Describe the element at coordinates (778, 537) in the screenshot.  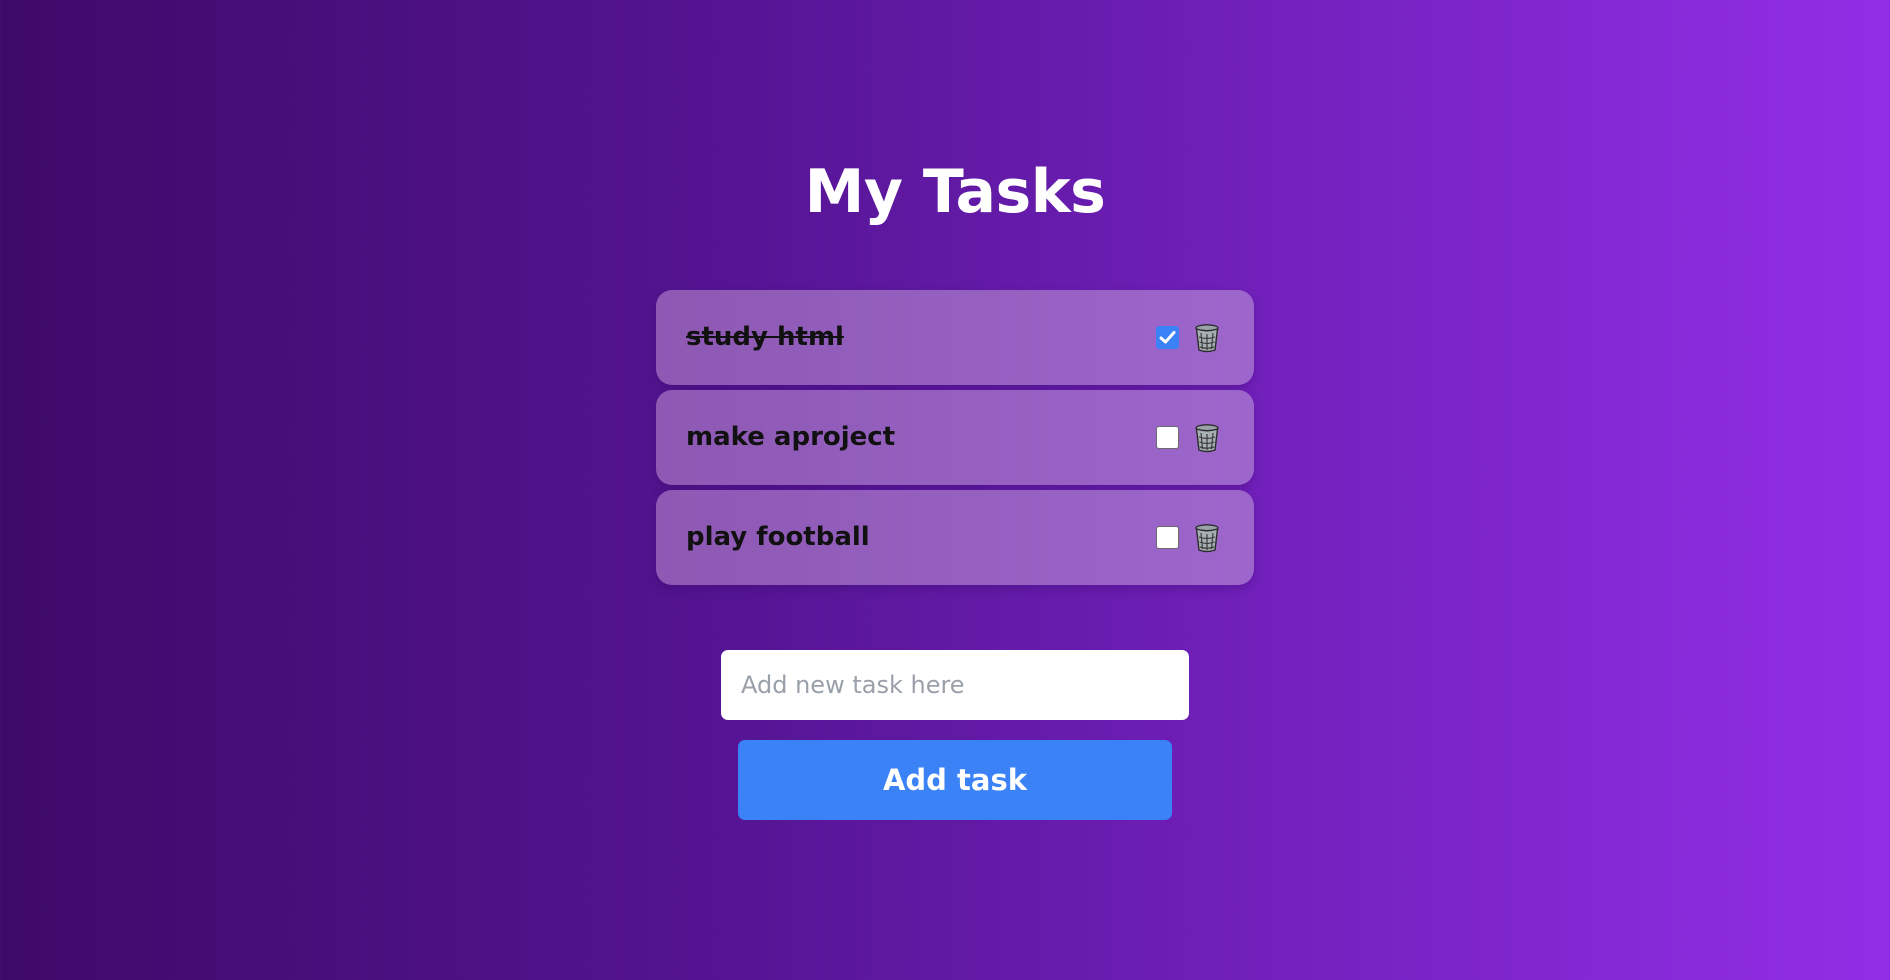
I see `task-label: play football` at that location.